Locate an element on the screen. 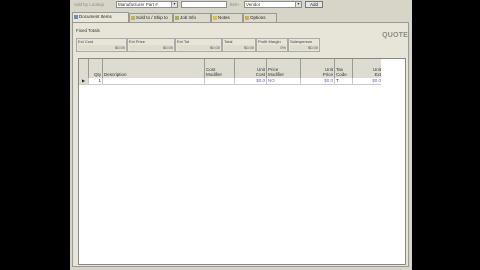 This screenshot has height=270, width=480. row-indicator-icon: ▶ is located at coordinates (84, 81).